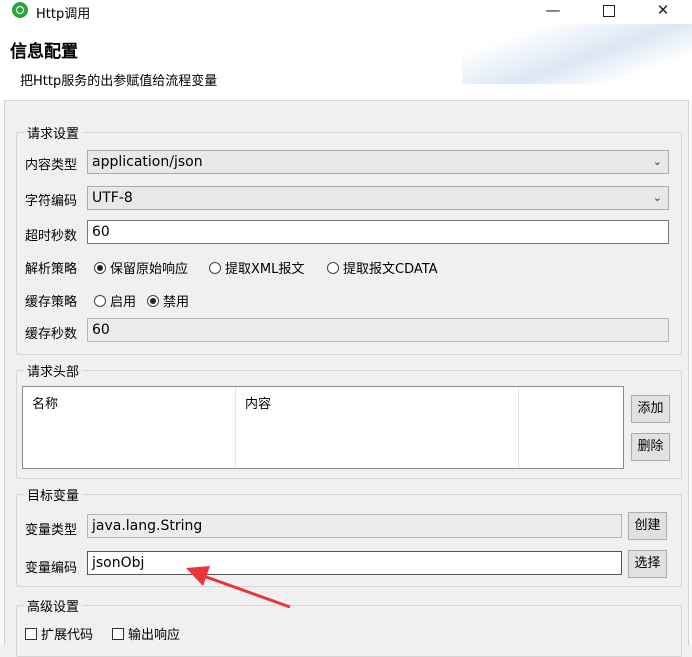 Image resolution: width=692 pixels, height=657 pixels. I want to click on annotation-arrow-head, so click(198, 576).